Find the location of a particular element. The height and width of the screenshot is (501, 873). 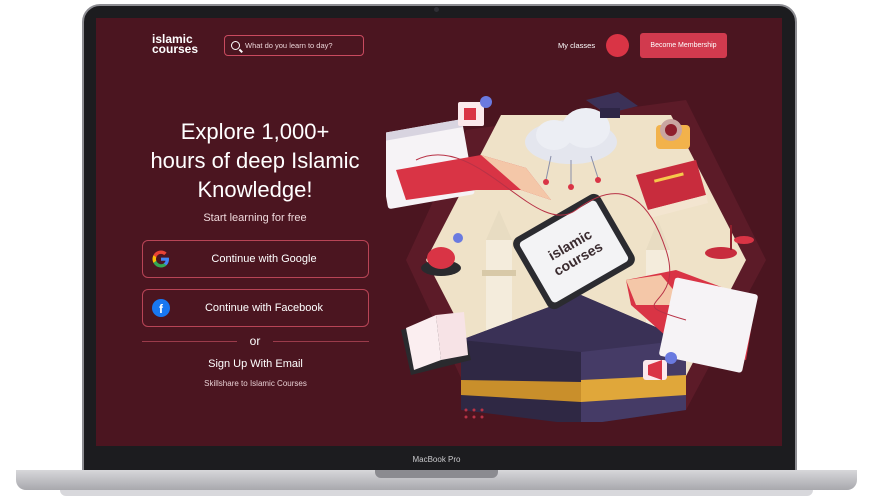

continue-facebook-button: f Continue with Facebook is located at coordinates (255, 308).